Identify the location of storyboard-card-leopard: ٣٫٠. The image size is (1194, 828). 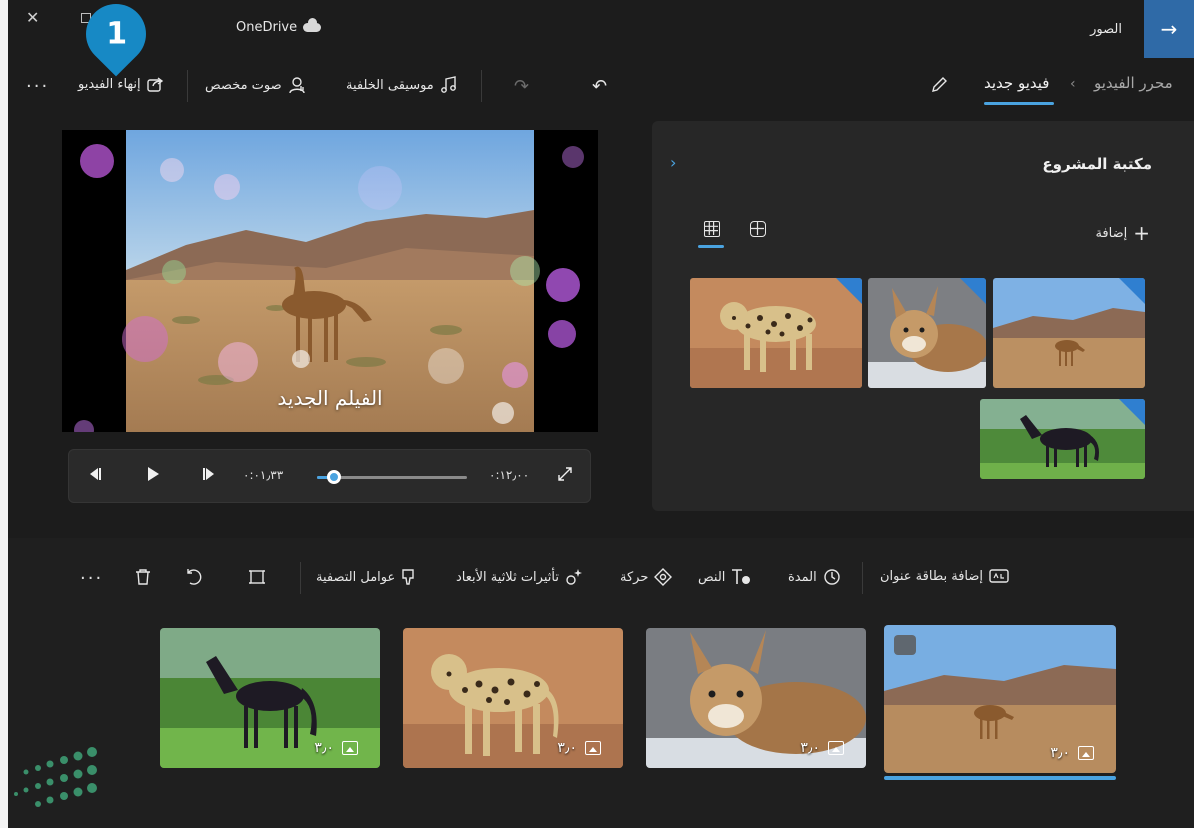
(513, 698).